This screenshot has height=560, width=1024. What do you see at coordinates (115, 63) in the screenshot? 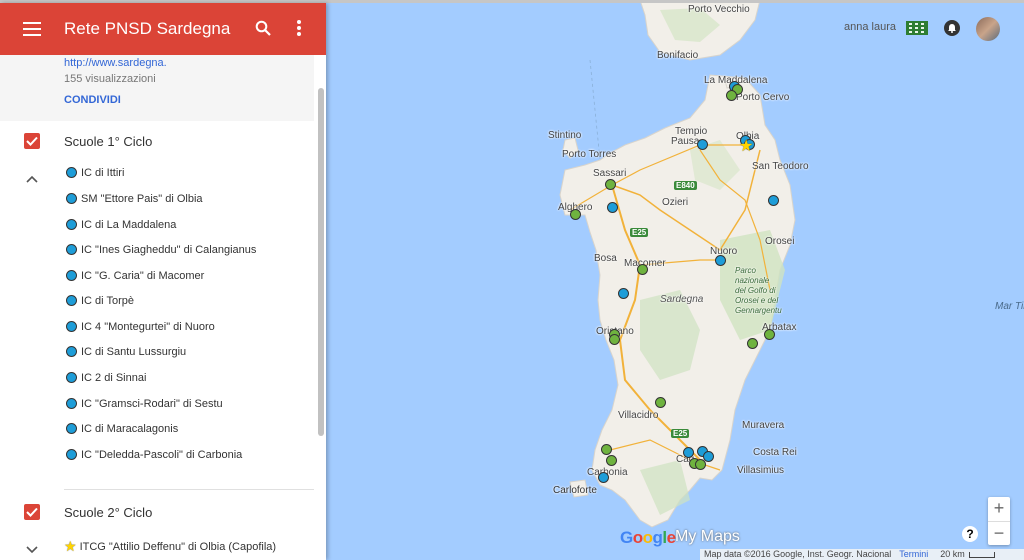
I see `map-link: http://www.sardegna.` at bounding box center [115, 63].